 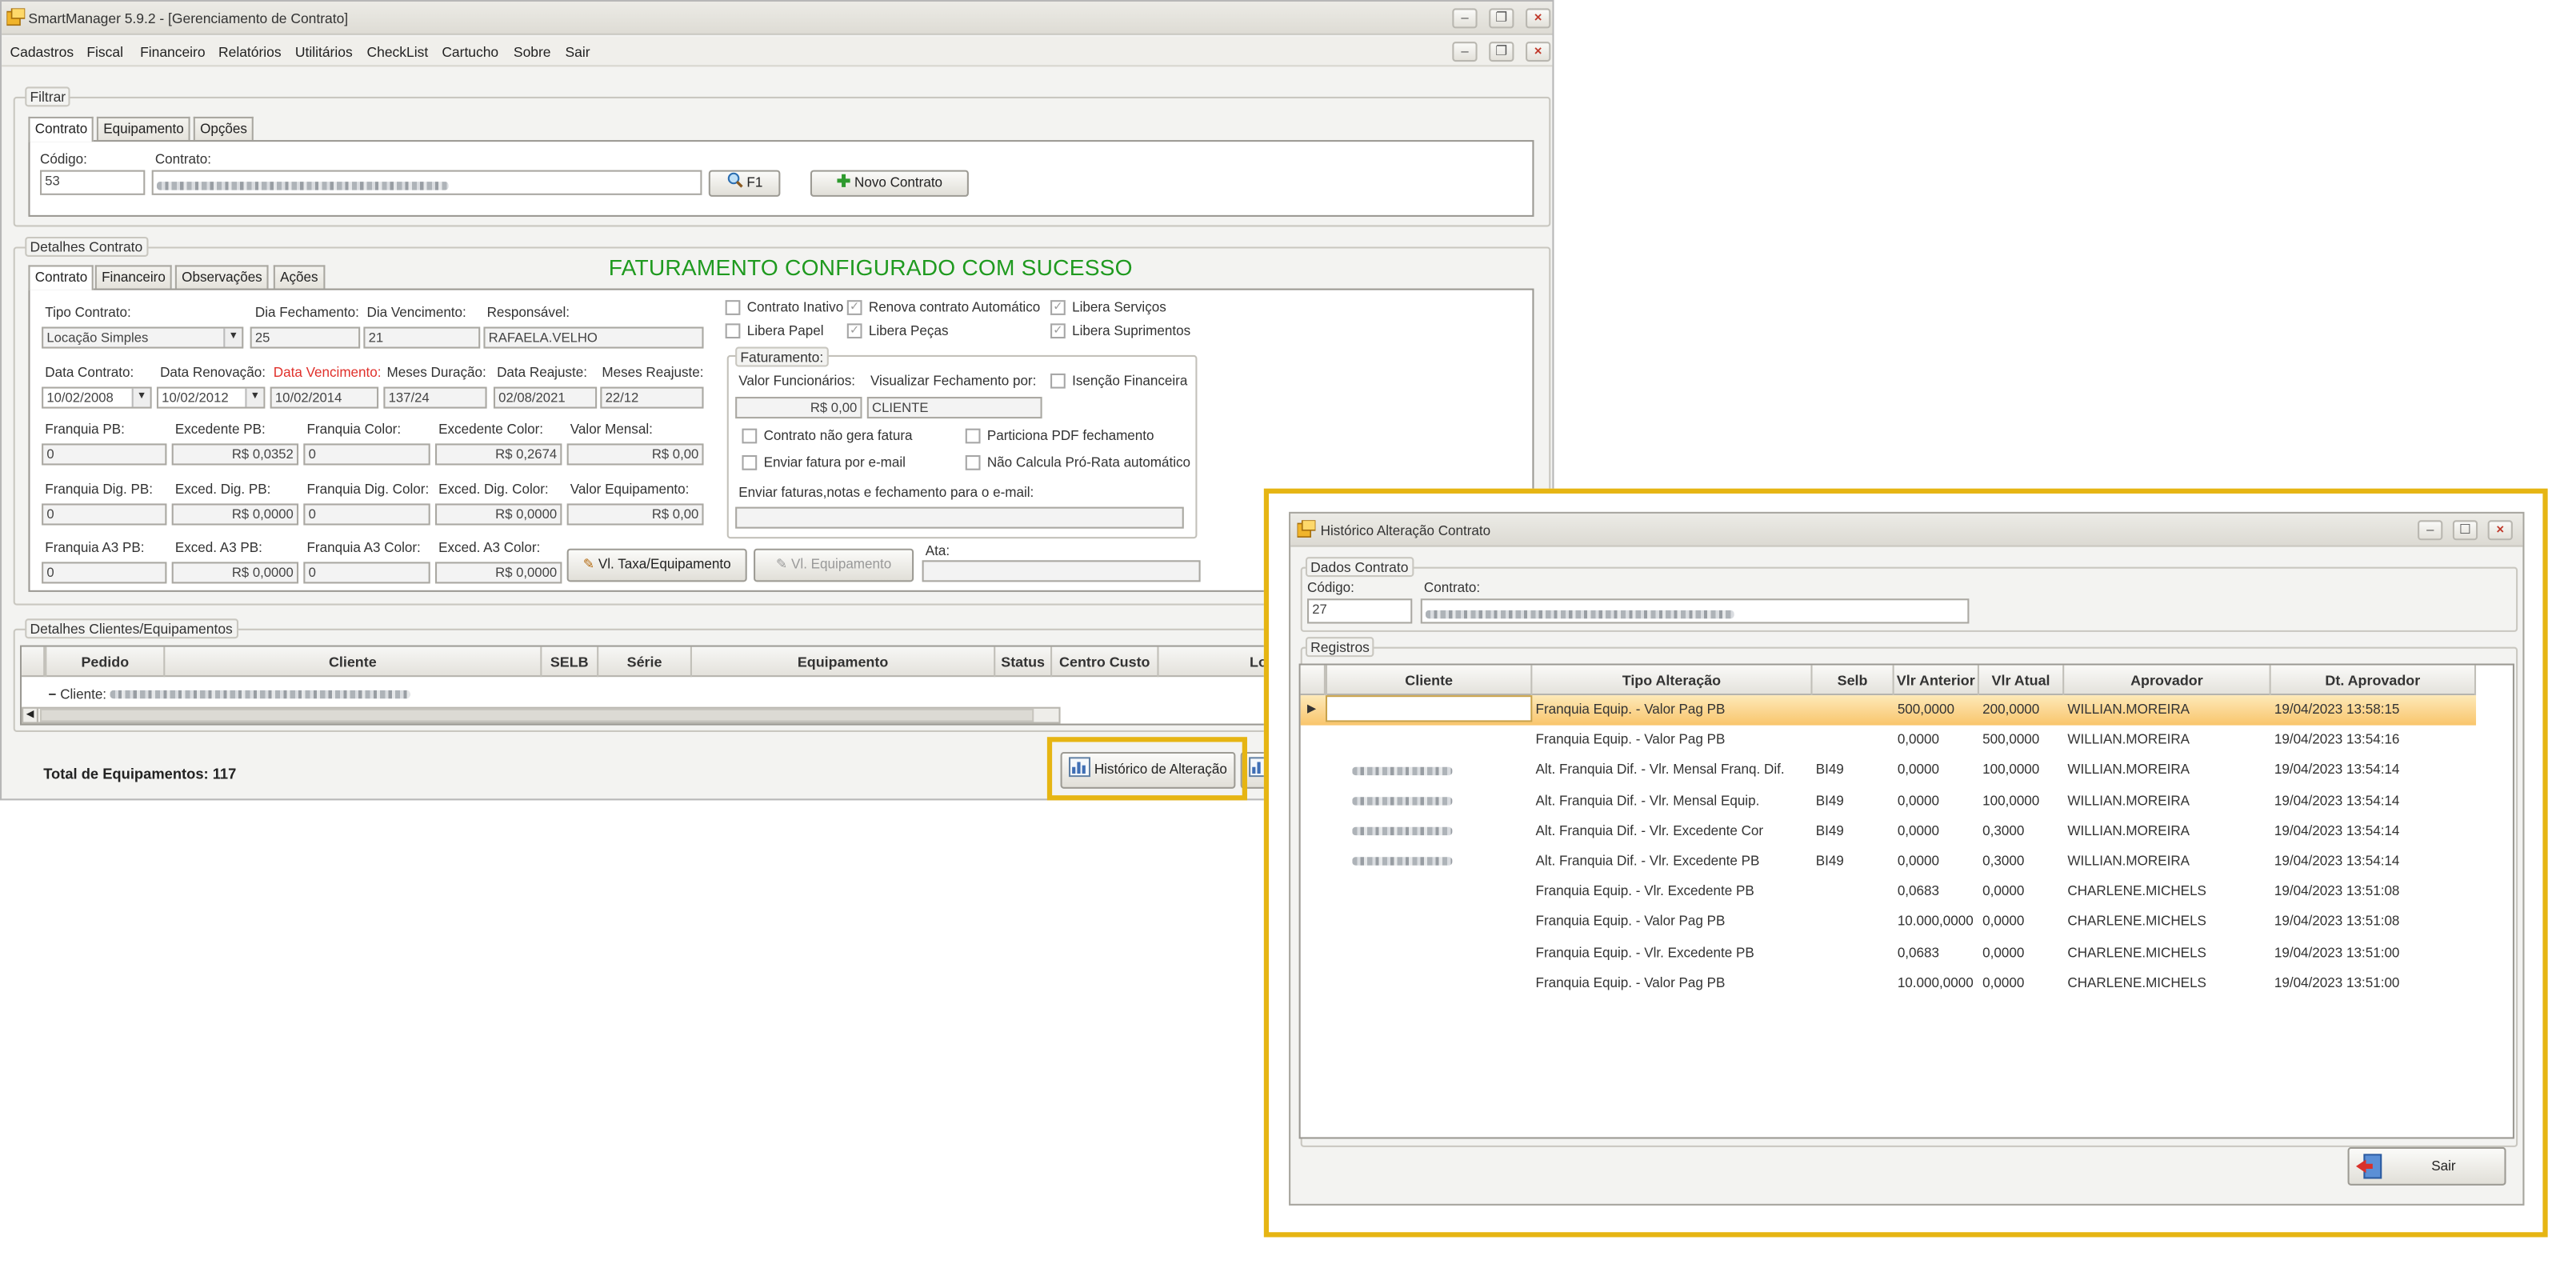 I want to click on contrato-input, so click(x=426, y=182).